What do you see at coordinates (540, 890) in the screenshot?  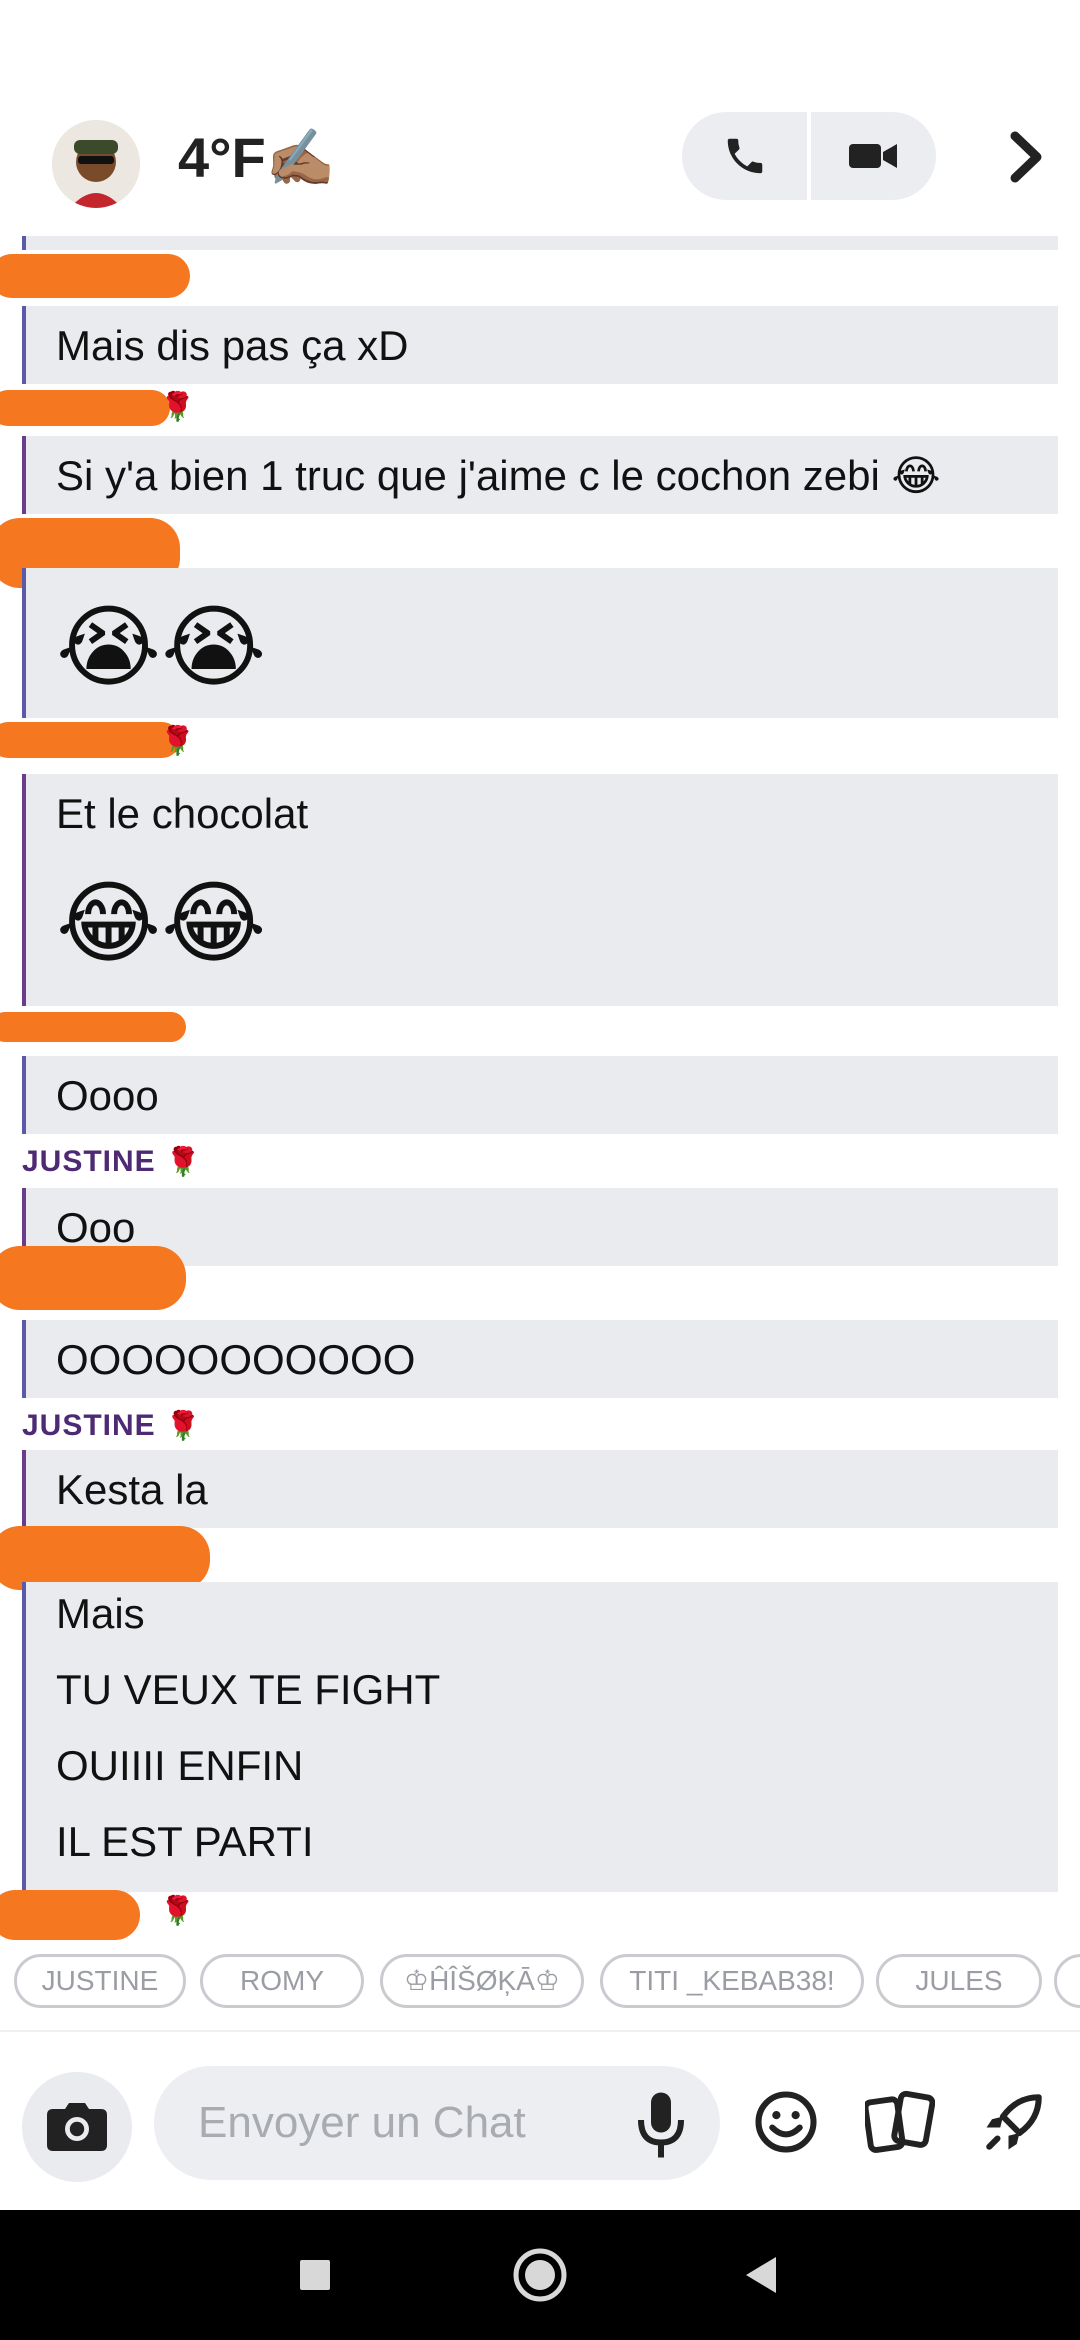 I see `message-bubble: Et le chocolat 😂😂` at bounding box center [540, 890].